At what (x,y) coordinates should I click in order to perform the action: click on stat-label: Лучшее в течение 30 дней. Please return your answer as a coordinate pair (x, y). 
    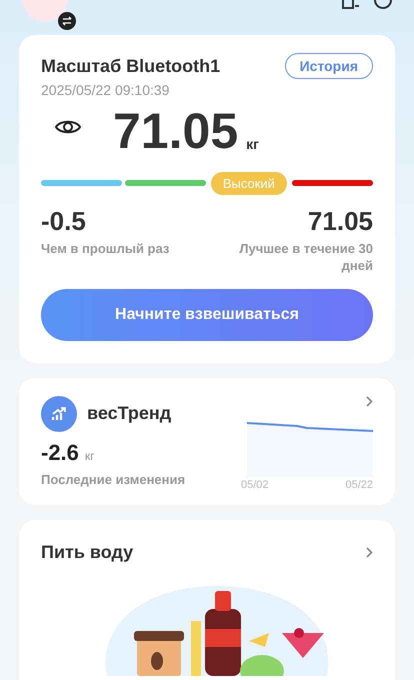
    Looking at the image, I should click on (305, 258).